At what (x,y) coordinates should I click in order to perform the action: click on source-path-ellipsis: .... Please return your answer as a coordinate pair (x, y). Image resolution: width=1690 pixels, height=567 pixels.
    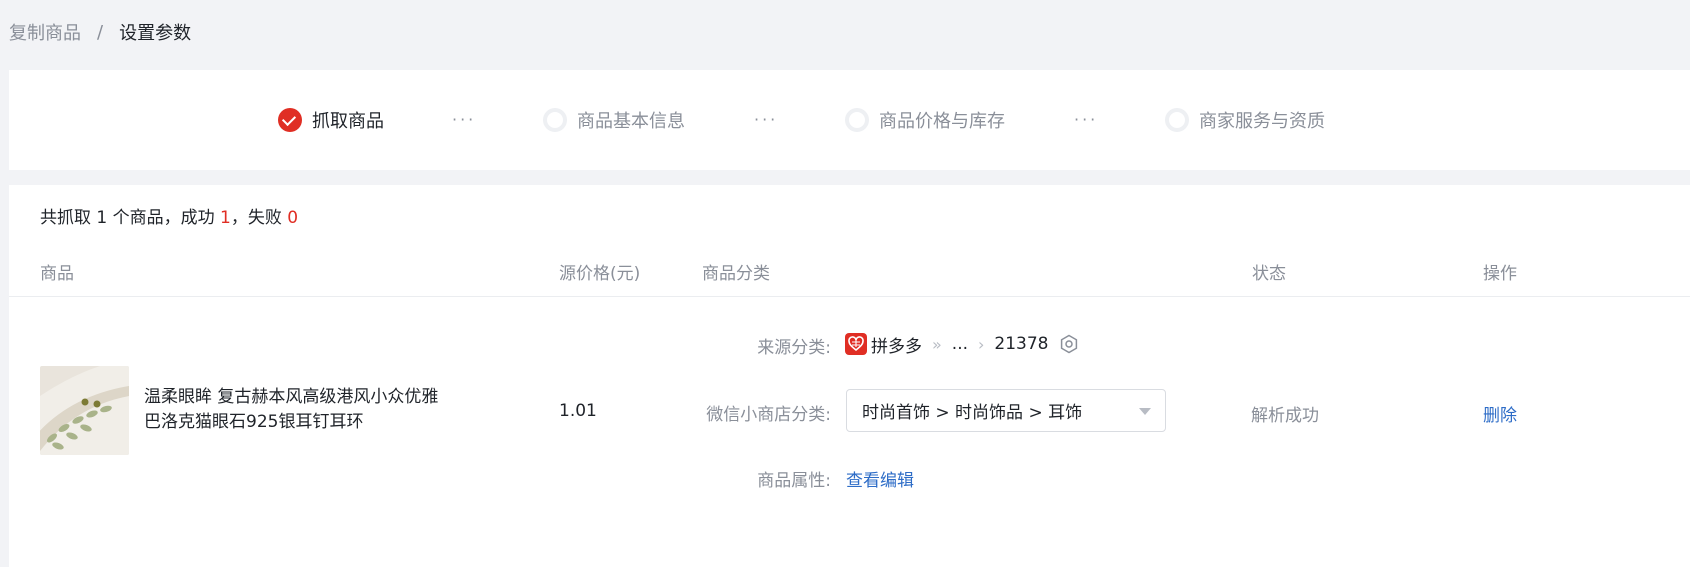
    Looking at the image, I should click on (960, 344).